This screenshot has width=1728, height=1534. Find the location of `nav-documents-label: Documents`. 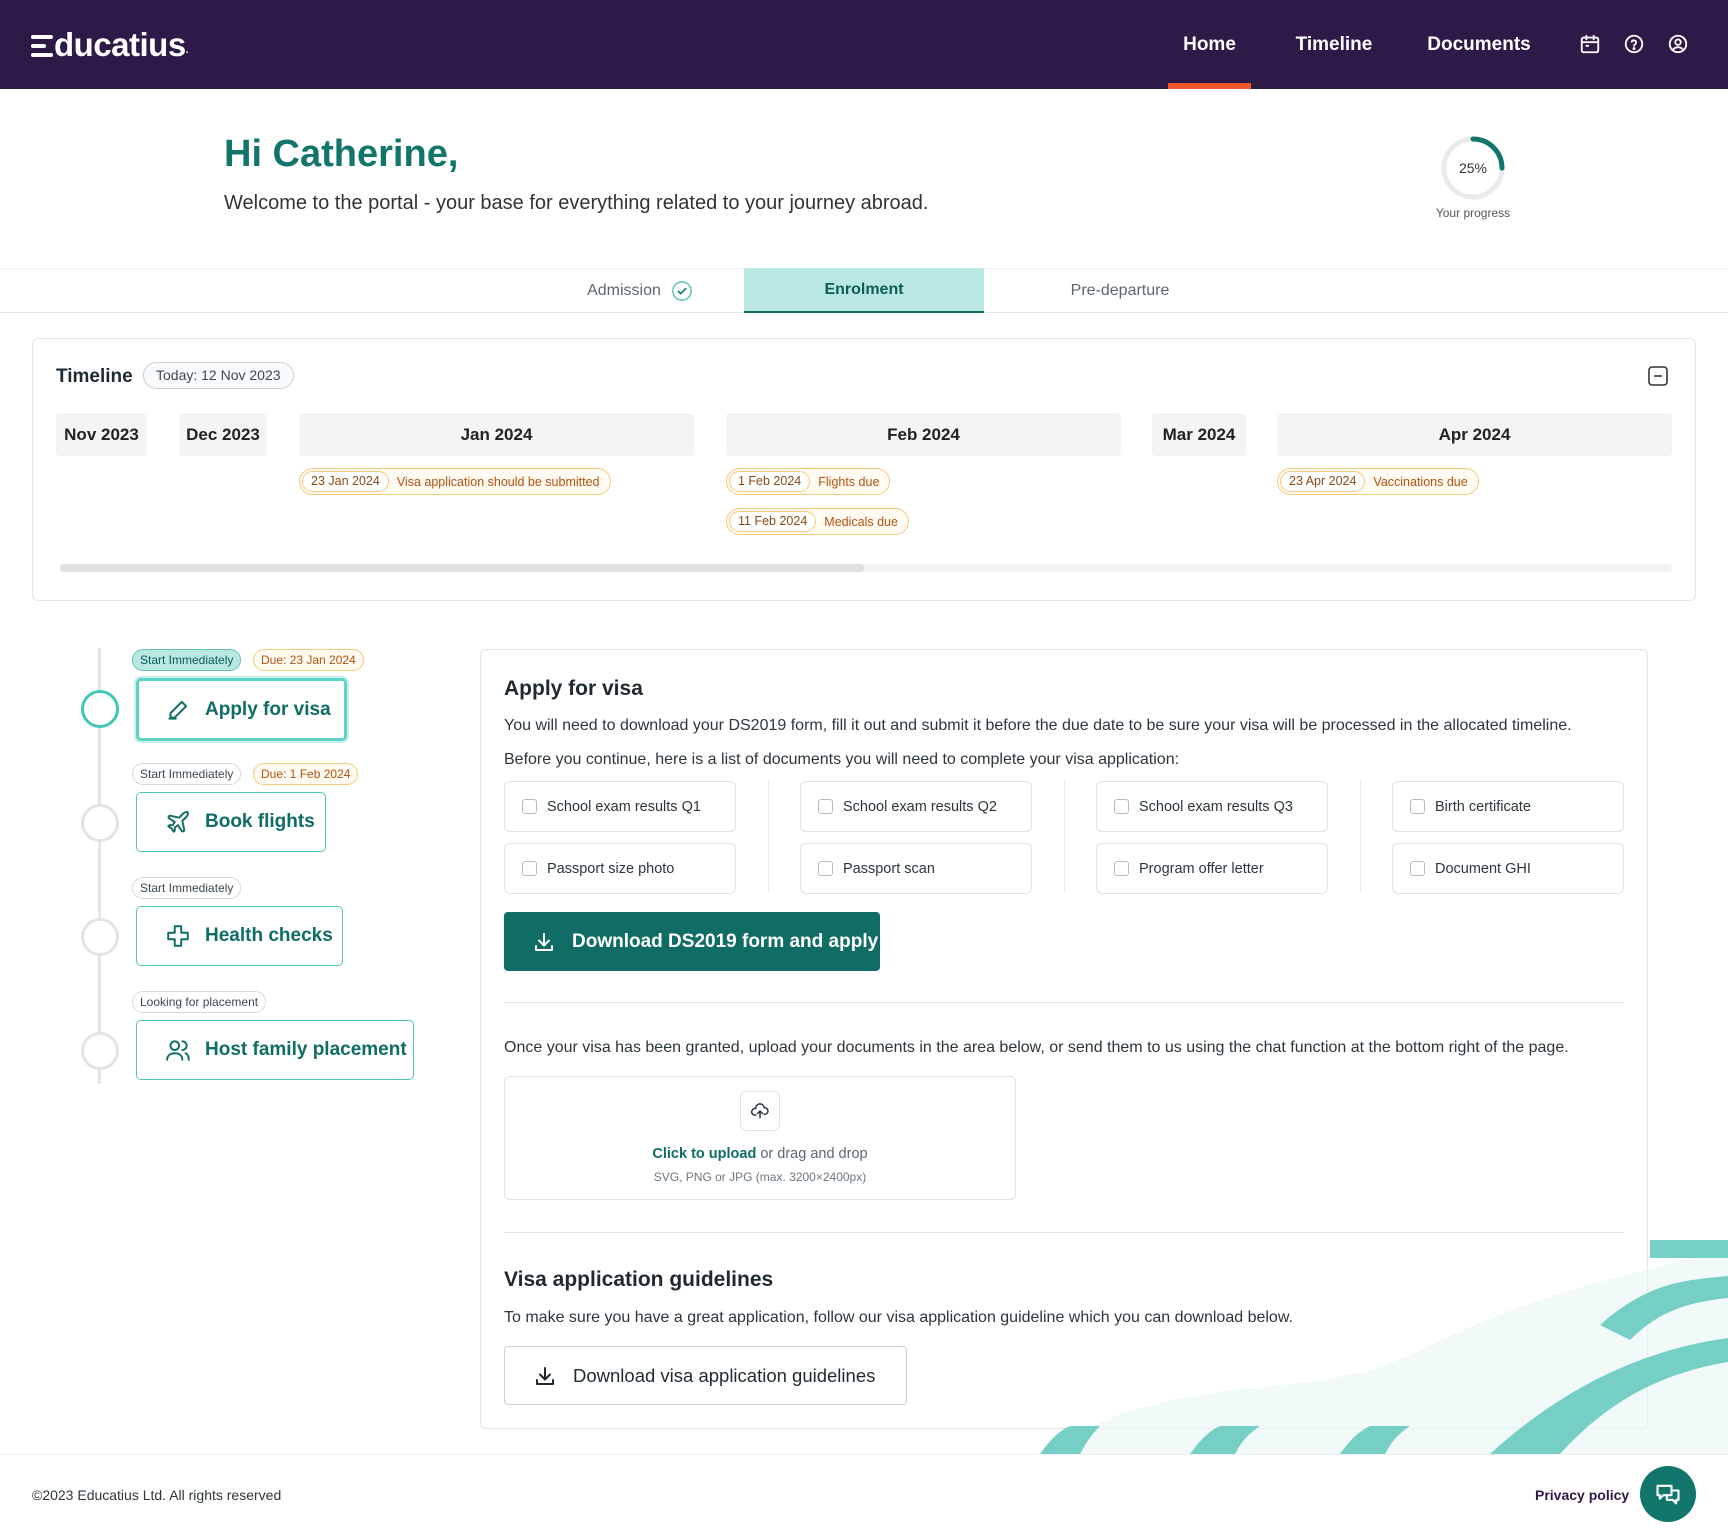

nav-documents-label: Documents is located at coordinates (1479, 44).